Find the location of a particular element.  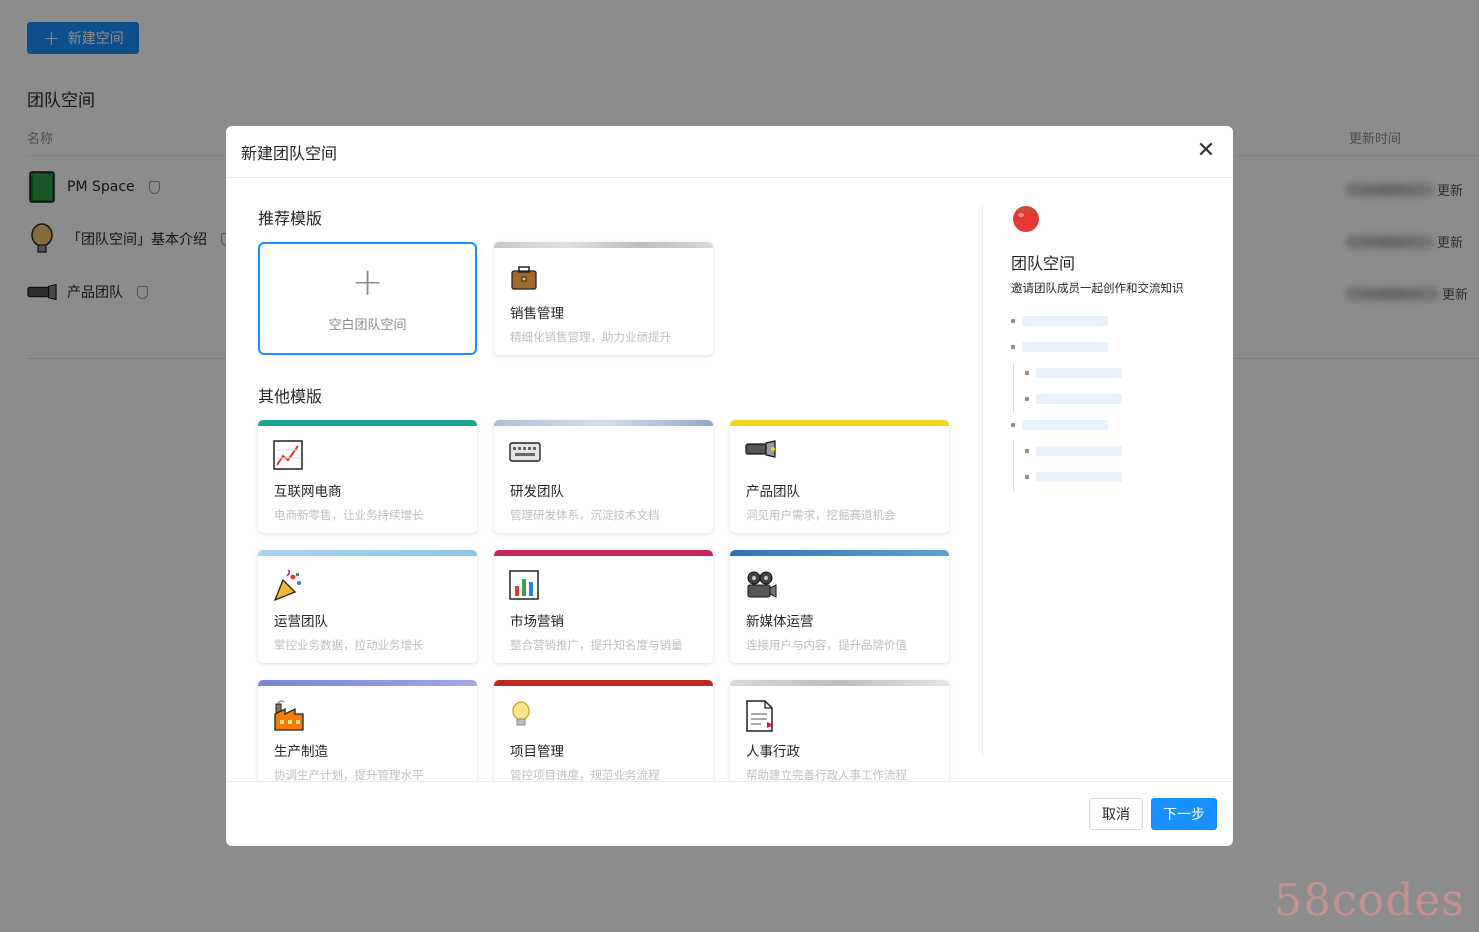

card-description: 电商新零售，让业务持续增长 is located at coordinates (349, 515).